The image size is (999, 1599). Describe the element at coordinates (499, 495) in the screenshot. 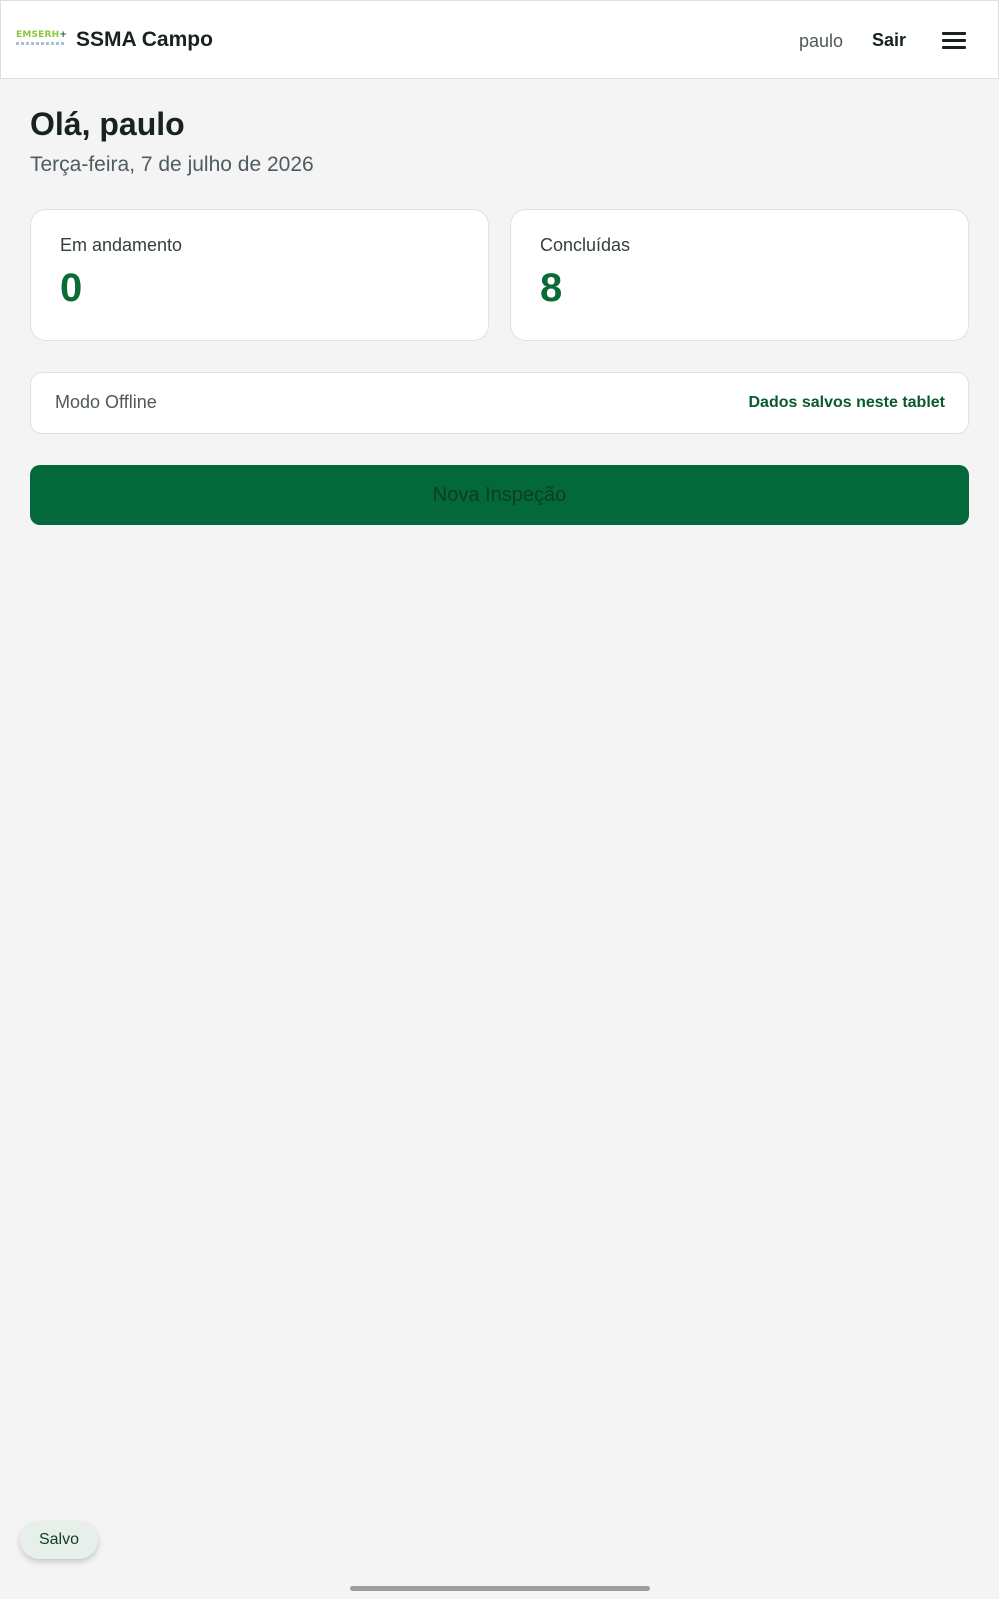

I see `new-inspection-button: Nova Inspeção` at that location.